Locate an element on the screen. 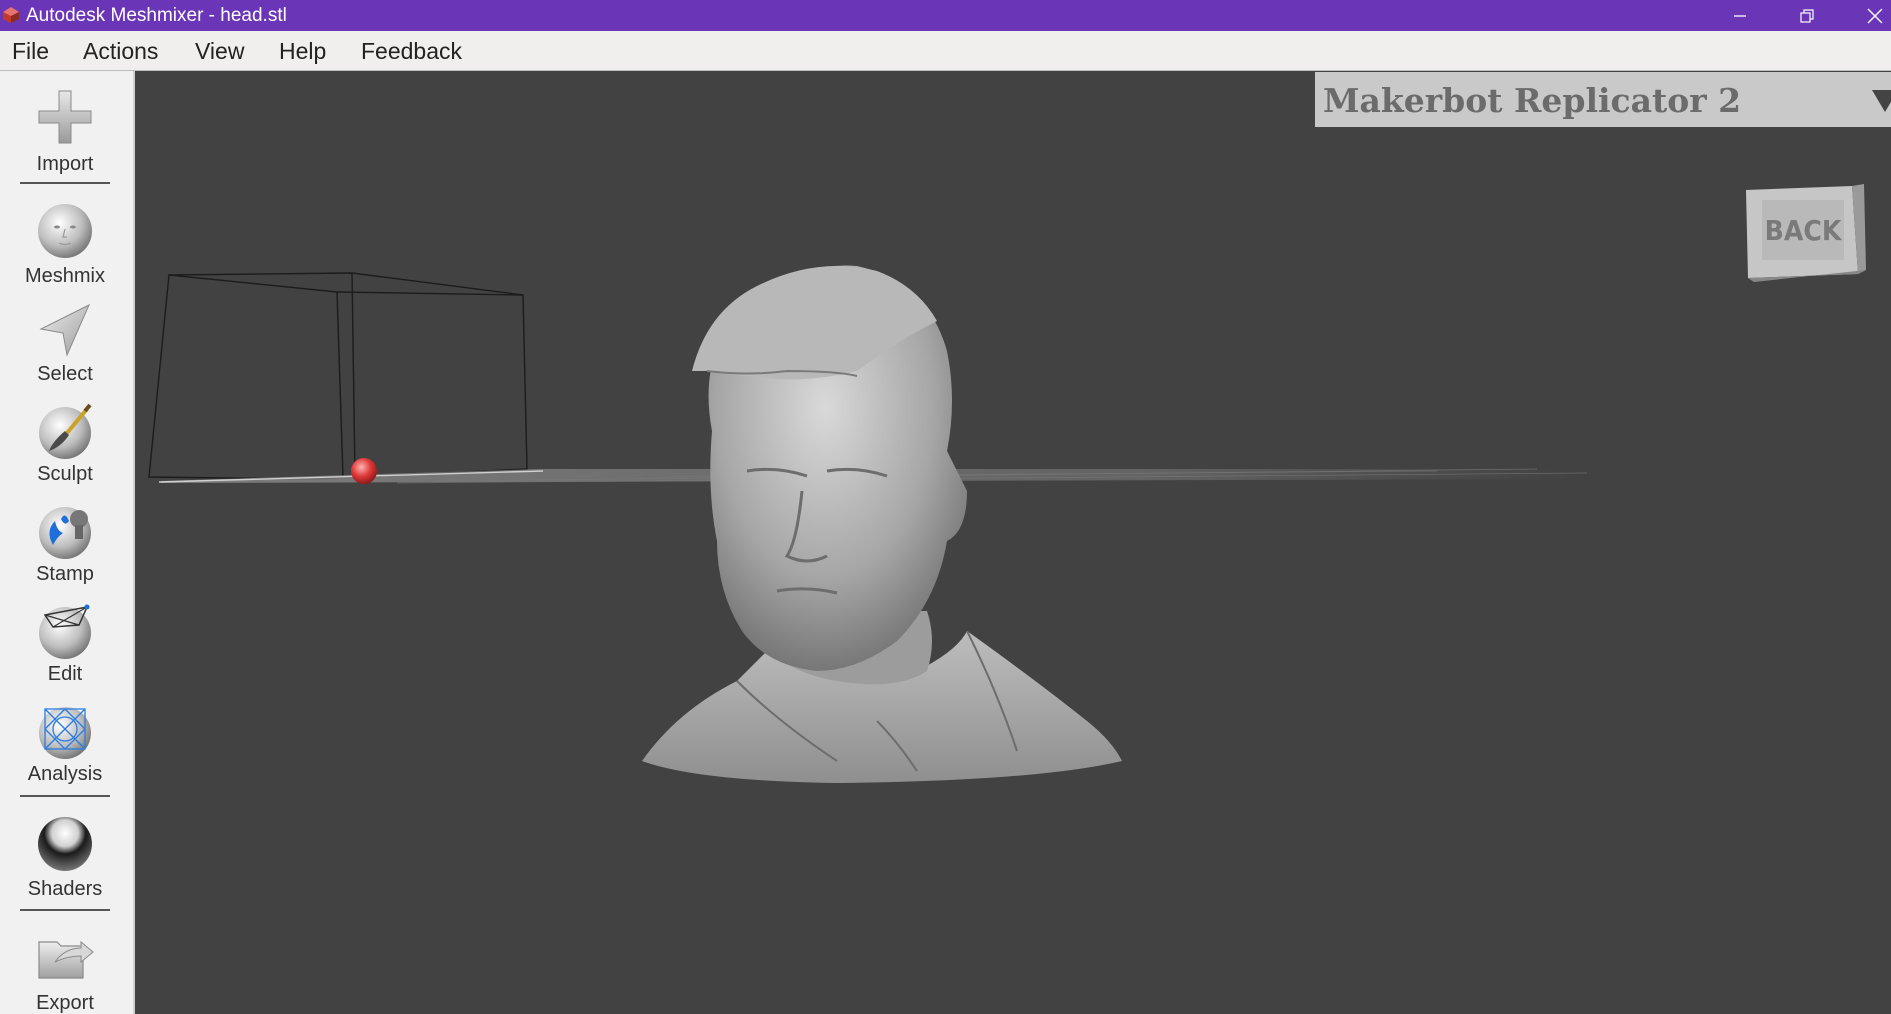 The image size is (1891, 1014). meshmix-tool-button: Meshmix is located at coordinates (65, 249).